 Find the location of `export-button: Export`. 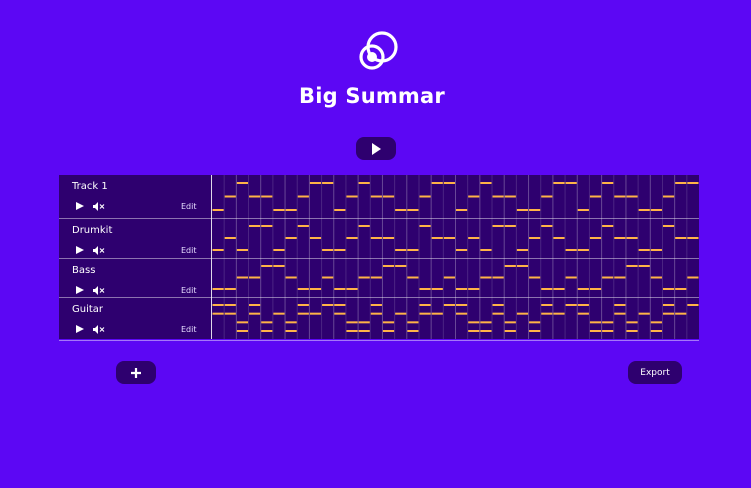

export-button: Export is located at coordinates (655, 372).